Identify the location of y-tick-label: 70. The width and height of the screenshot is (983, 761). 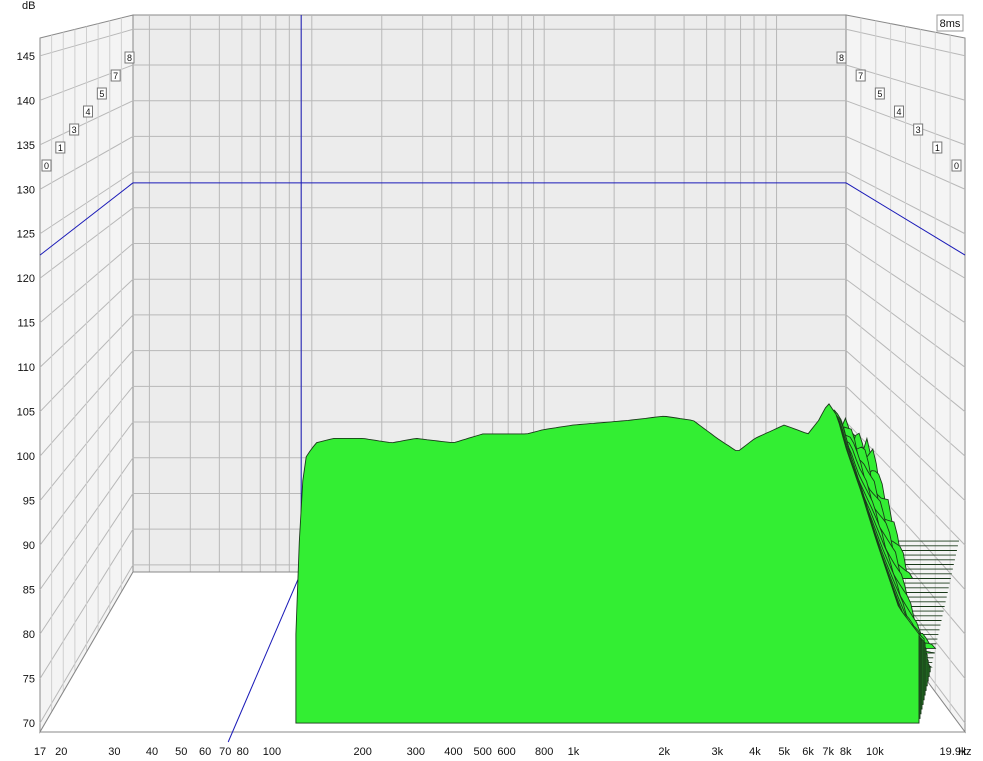
(29, 724).